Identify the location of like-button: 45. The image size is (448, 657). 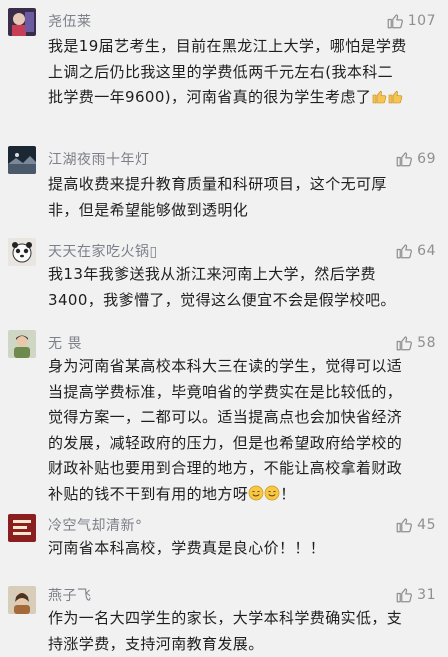
(415, 525).